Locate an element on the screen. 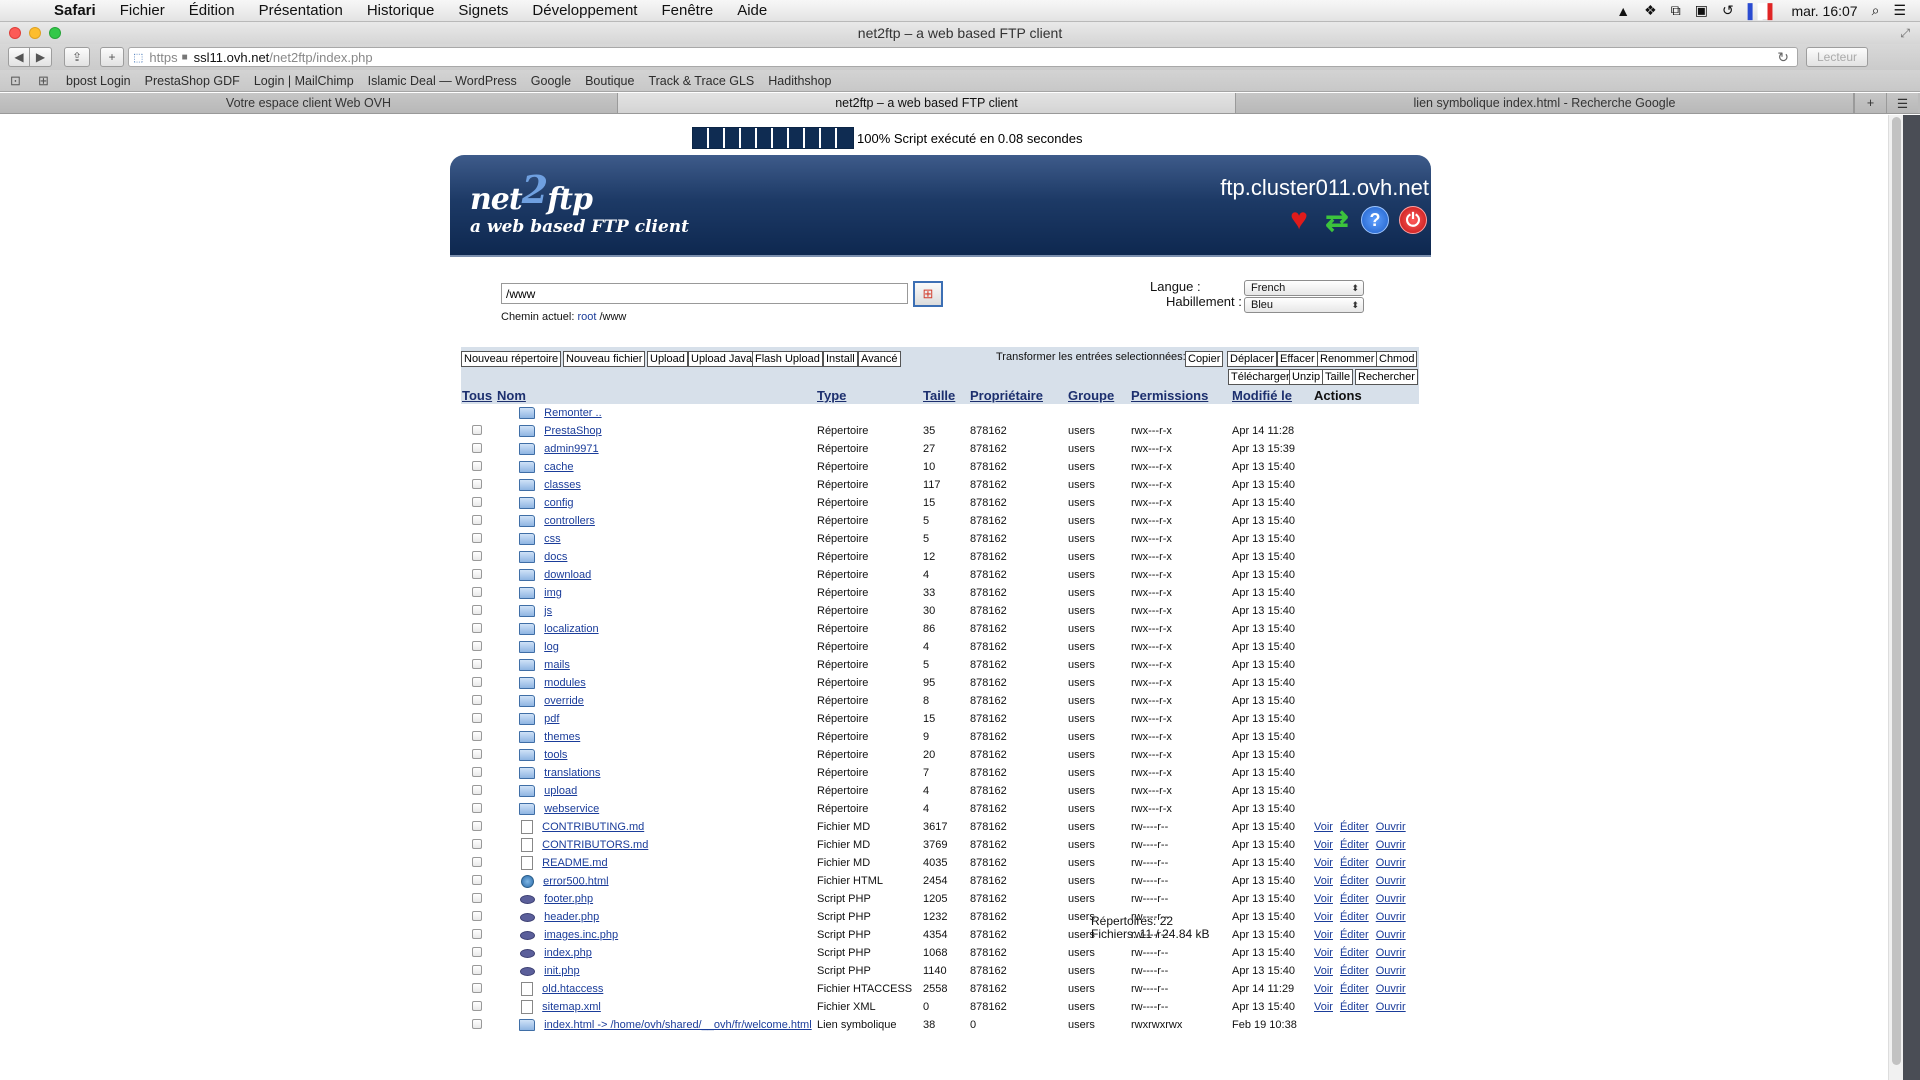 Image resolution: width=1920 pixels, height=1080 pixels. col-all: Tous is located at coordinates (478, 395).